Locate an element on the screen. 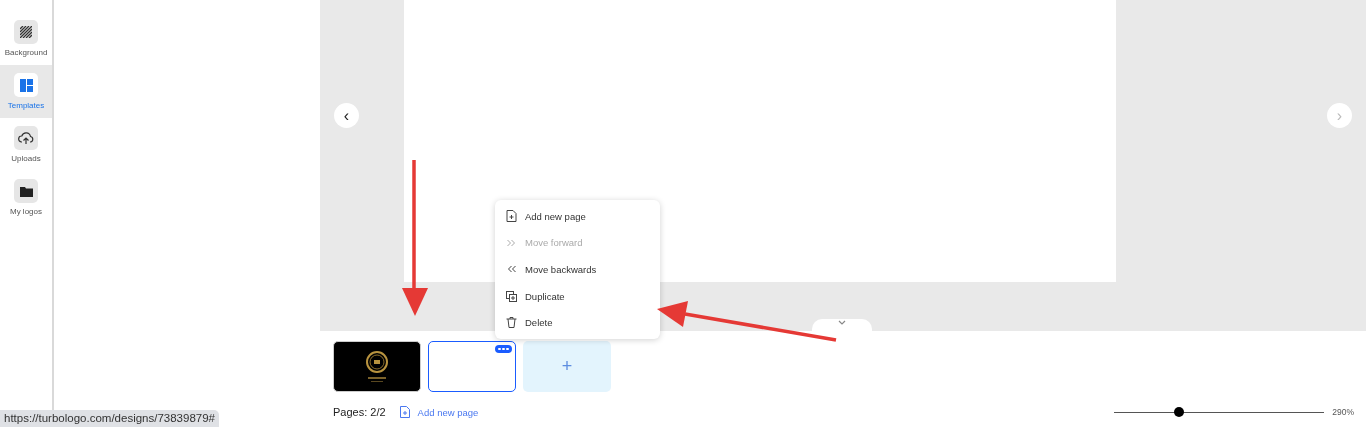  menu-item: Add new page is located at coordinates (577, 216).